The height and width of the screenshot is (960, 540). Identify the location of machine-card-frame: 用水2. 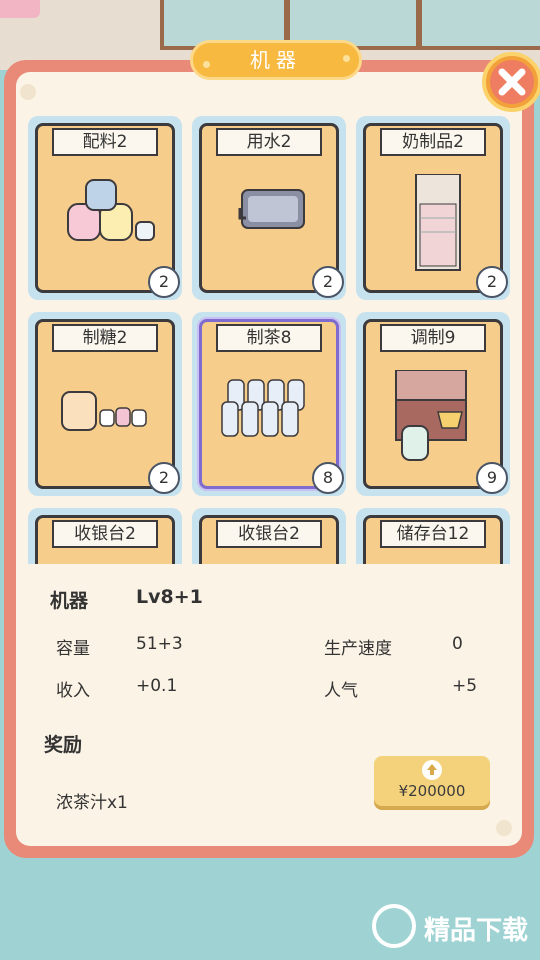
(269, 208).